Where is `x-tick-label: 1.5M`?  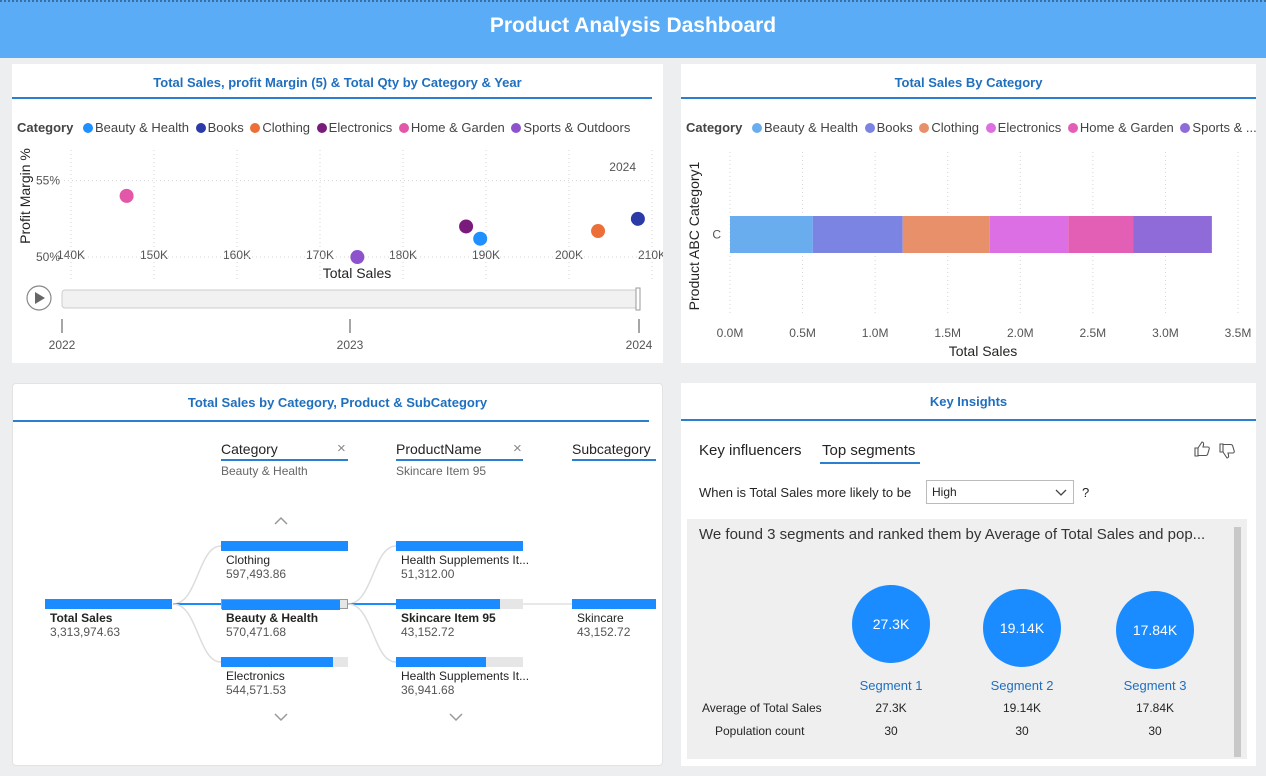 x-tick-label: 1.5M is located at coordinates (947, 333).